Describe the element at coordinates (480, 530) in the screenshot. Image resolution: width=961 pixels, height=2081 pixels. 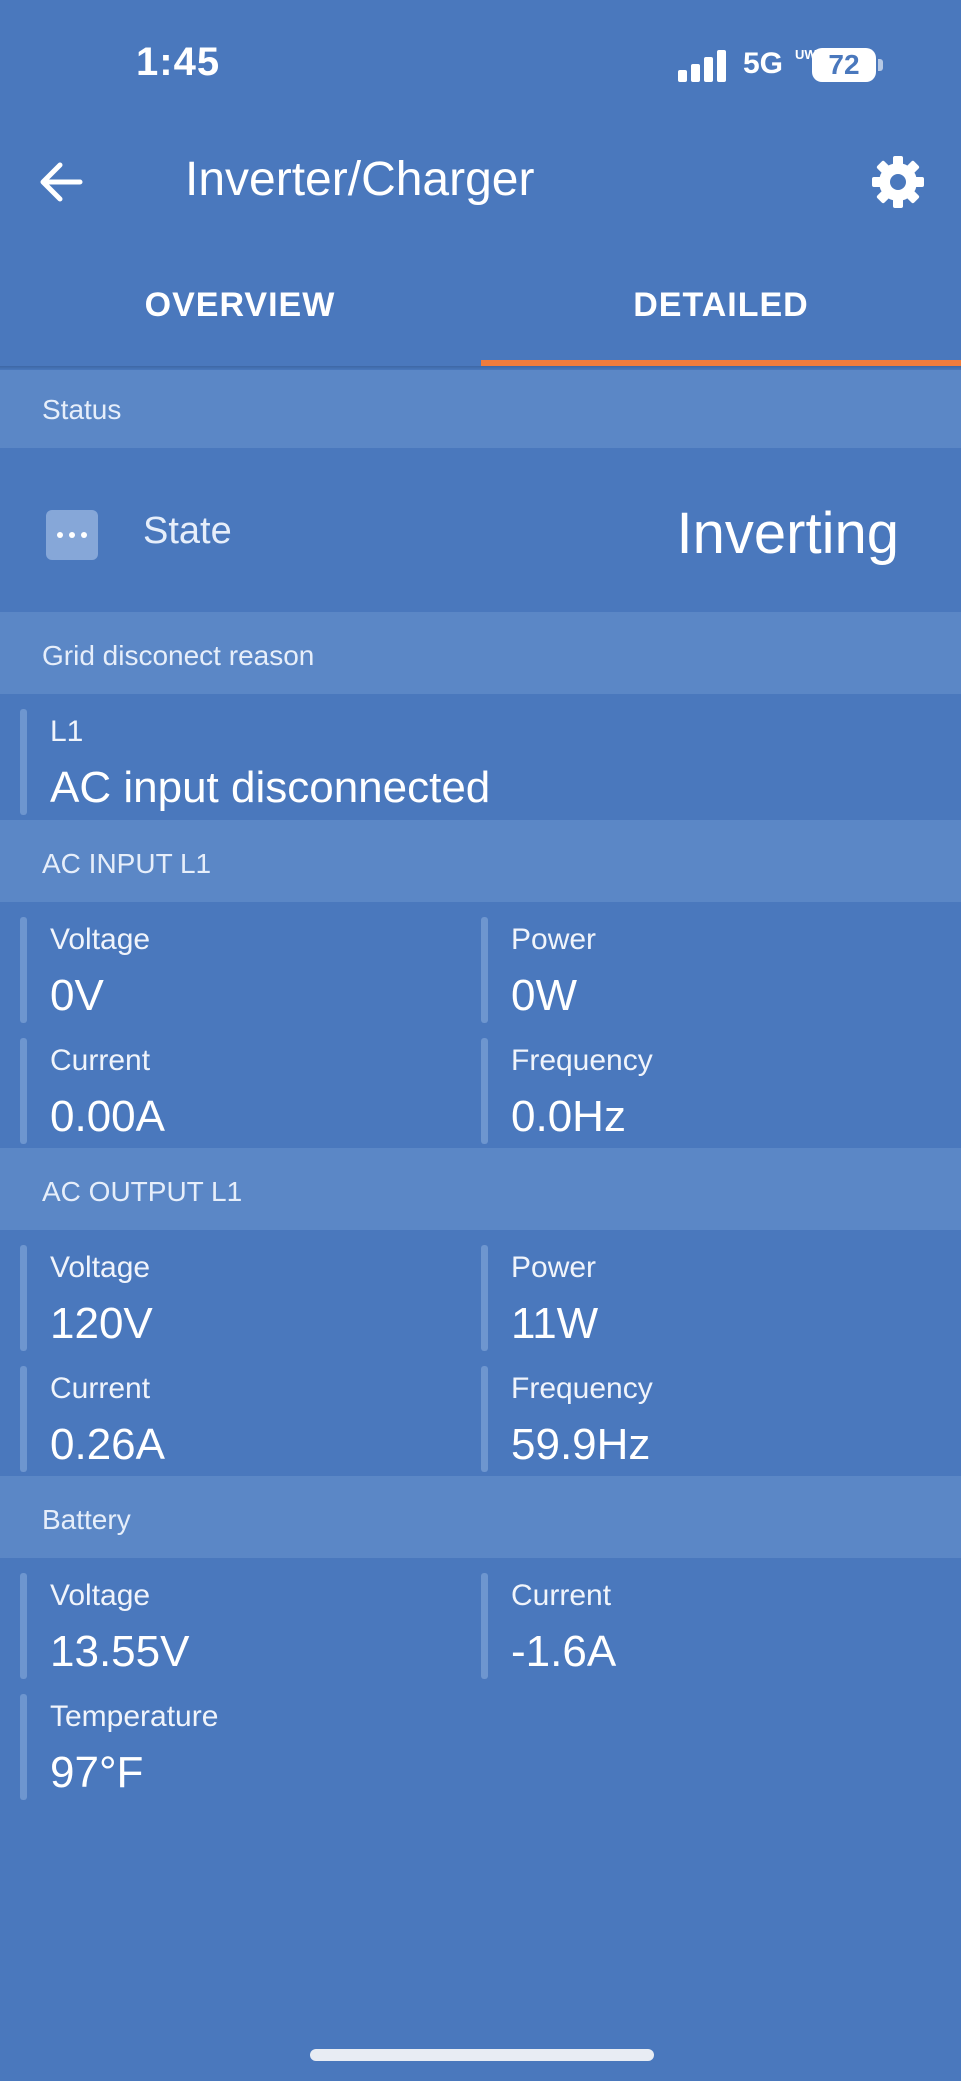
I see `state-row: State Inverting` at that location.